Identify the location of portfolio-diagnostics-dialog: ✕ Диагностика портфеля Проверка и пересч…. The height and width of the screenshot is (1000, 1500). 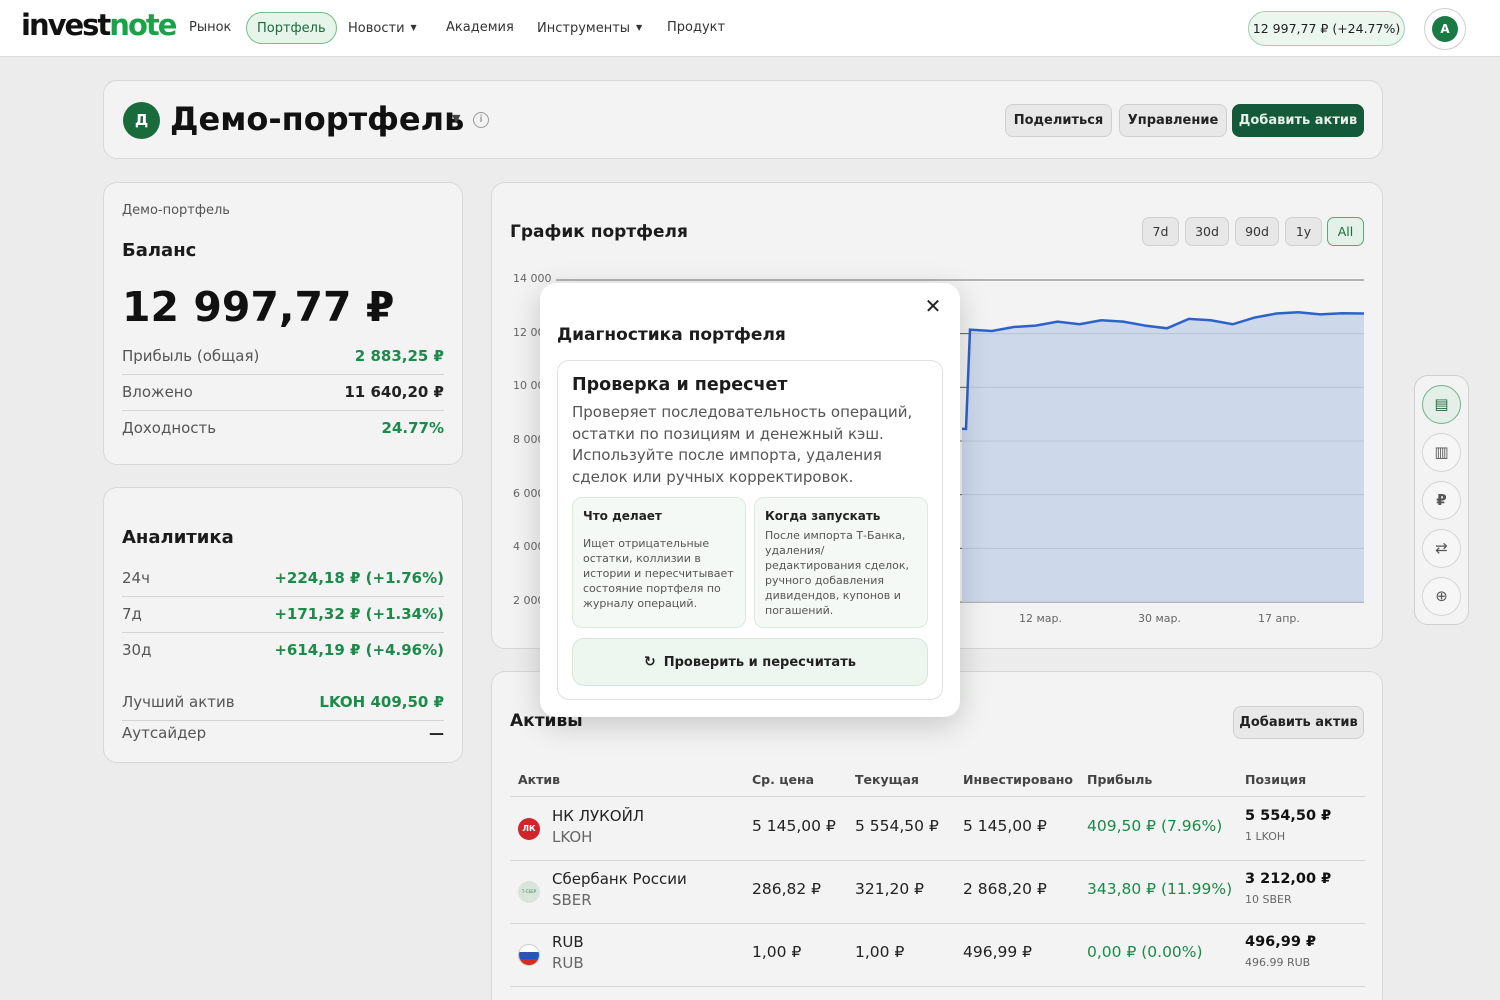
(750, 500).